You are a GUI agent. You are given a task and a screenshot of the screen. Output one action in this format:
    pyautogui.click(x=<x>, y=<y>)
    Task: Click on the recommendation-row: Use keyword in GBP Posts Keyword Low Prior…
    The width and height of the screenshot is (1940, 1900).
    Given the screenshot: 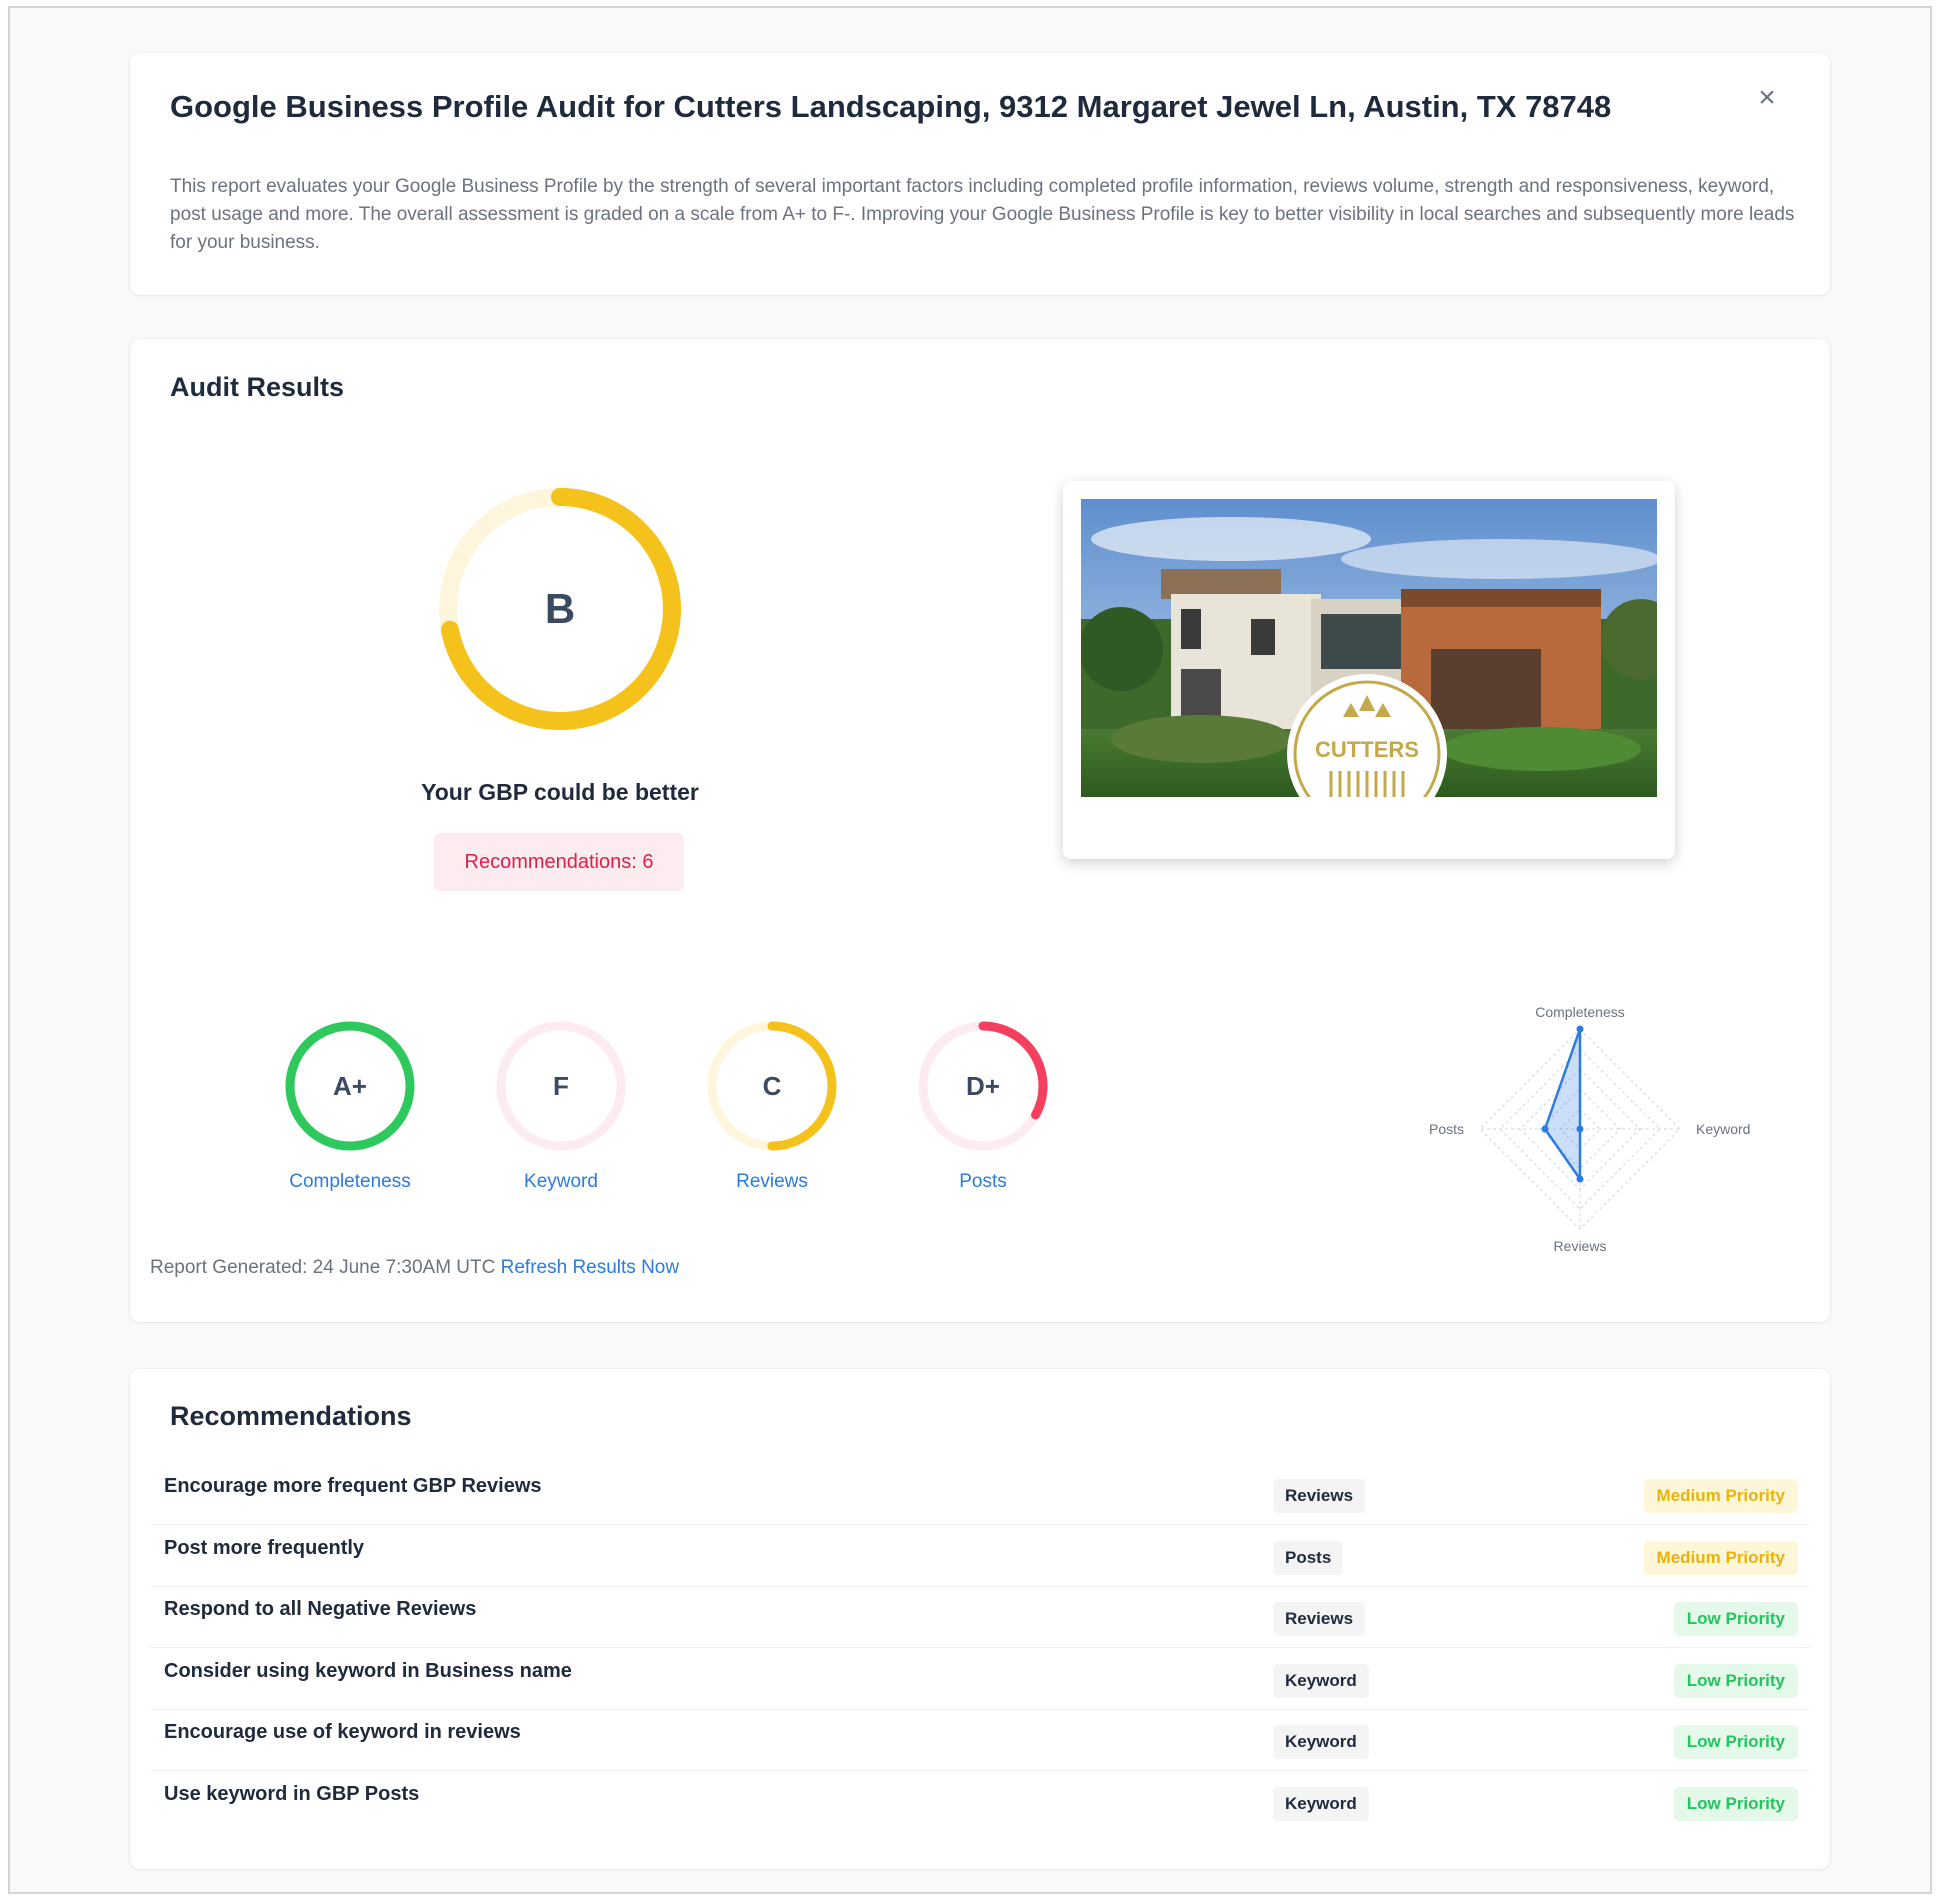 What is the action you would take?
    pyautogui.click(x=980, y=1802)
    